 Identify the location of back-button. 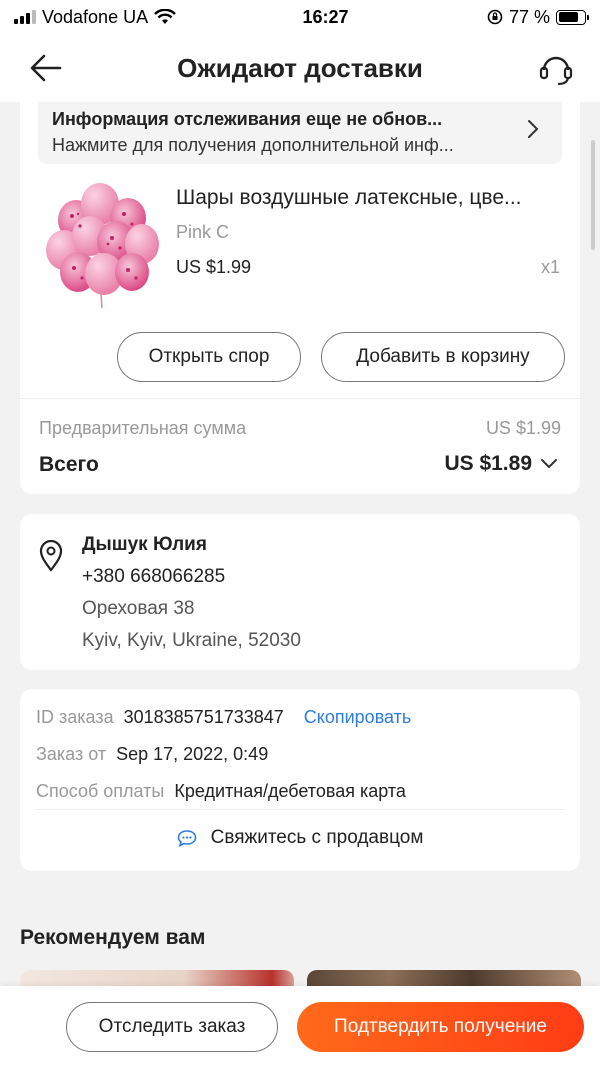
(46, 68).